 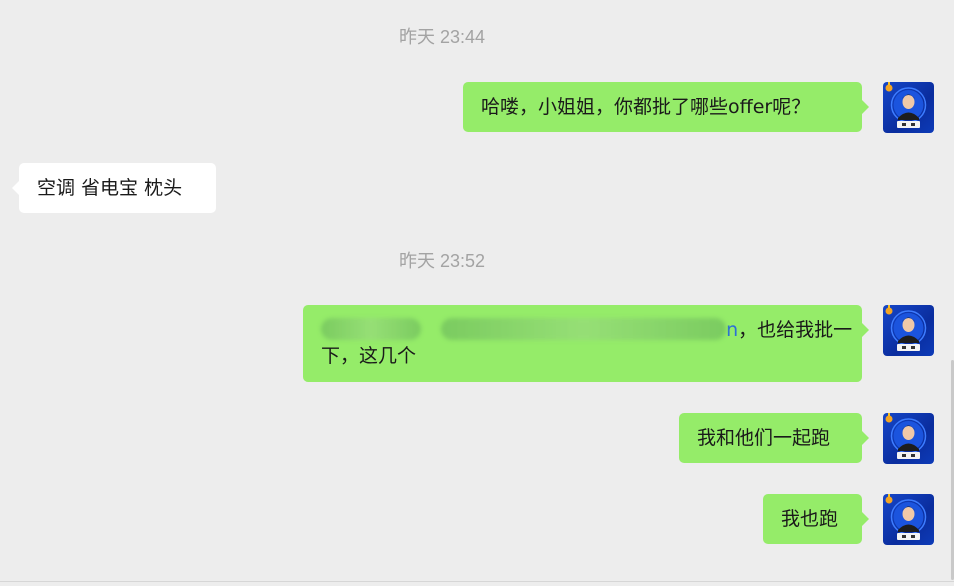 I want to click on link-text: n, so click(x=732, y=330).